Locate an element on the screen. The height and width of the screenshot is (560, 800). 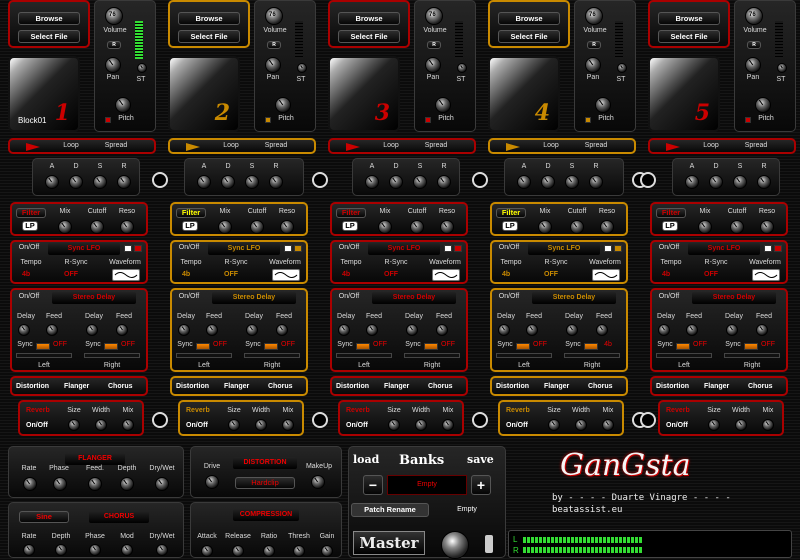
distortion-drive-knob is located at coordinates (212, 482).